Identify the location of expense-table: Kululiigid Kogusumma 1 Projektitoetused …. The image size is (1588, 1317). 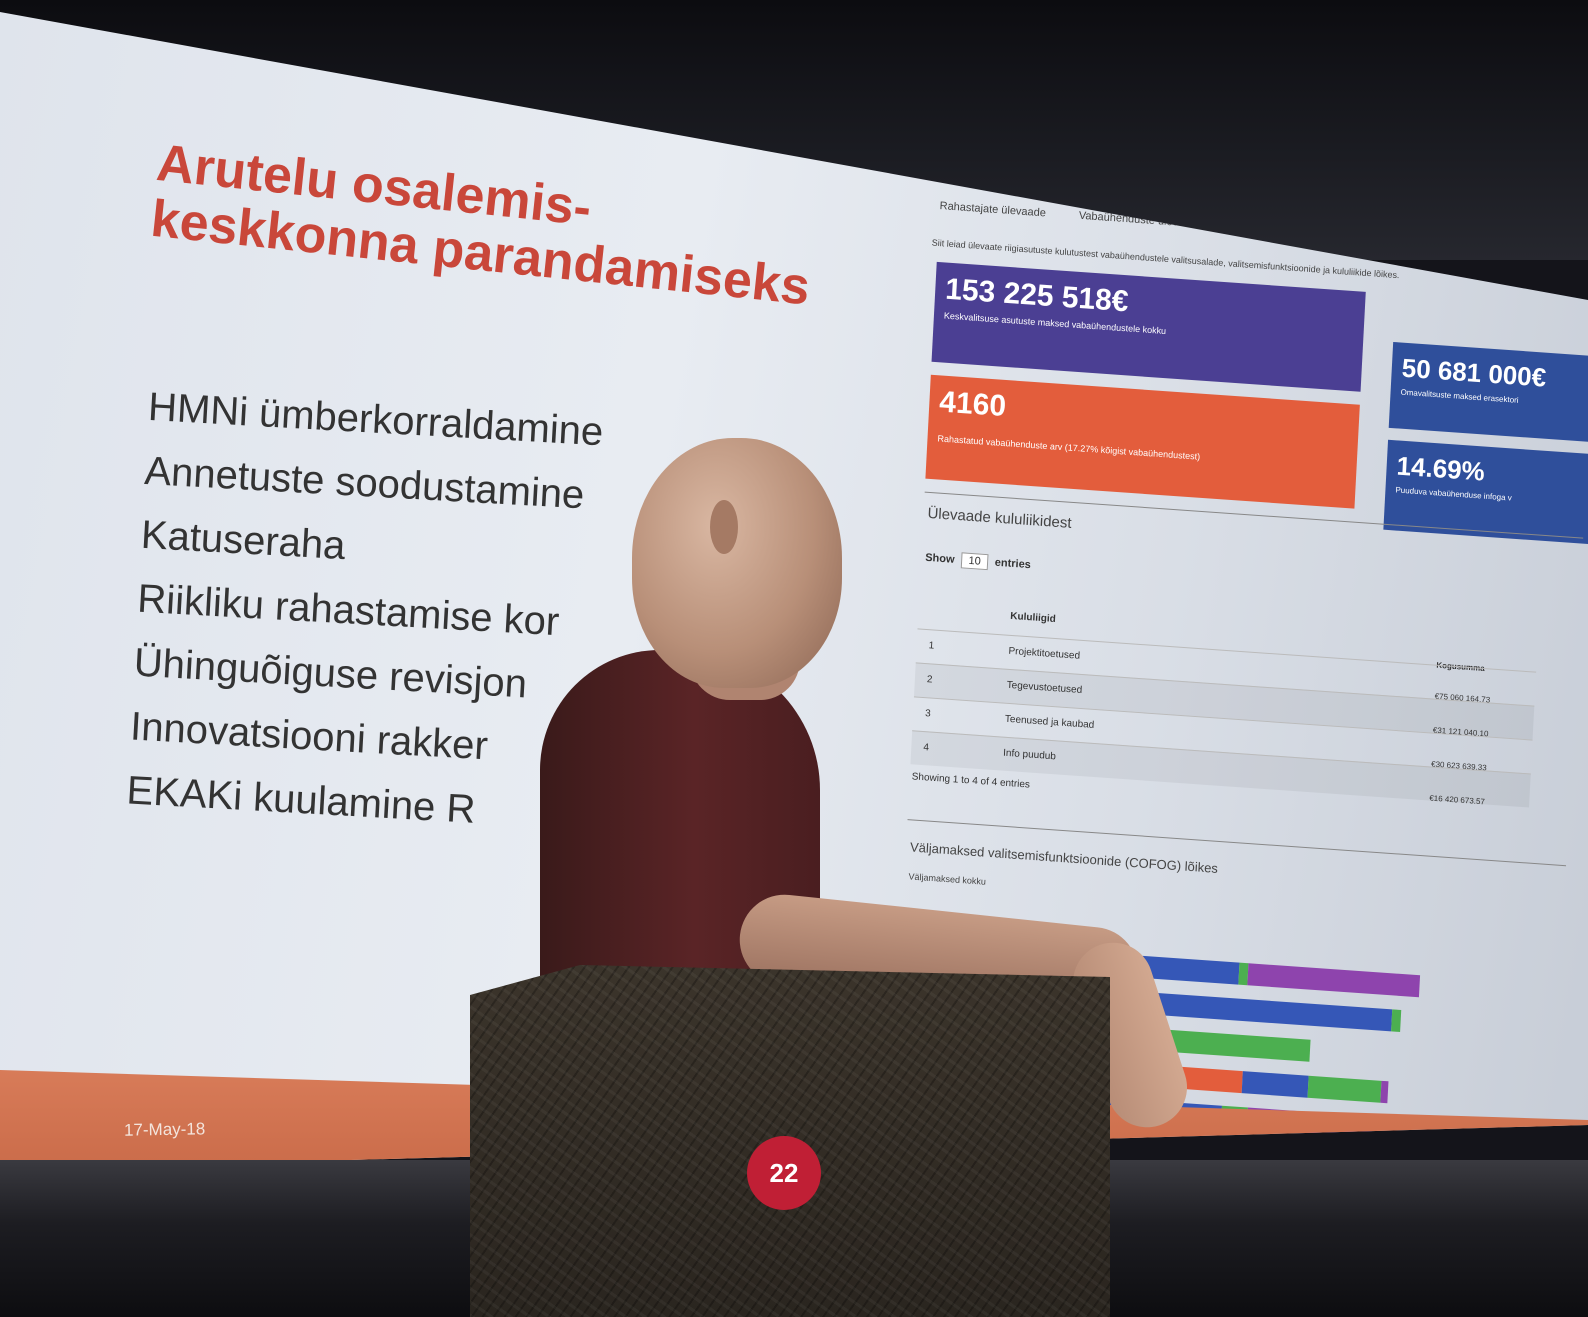
(1223, 701).